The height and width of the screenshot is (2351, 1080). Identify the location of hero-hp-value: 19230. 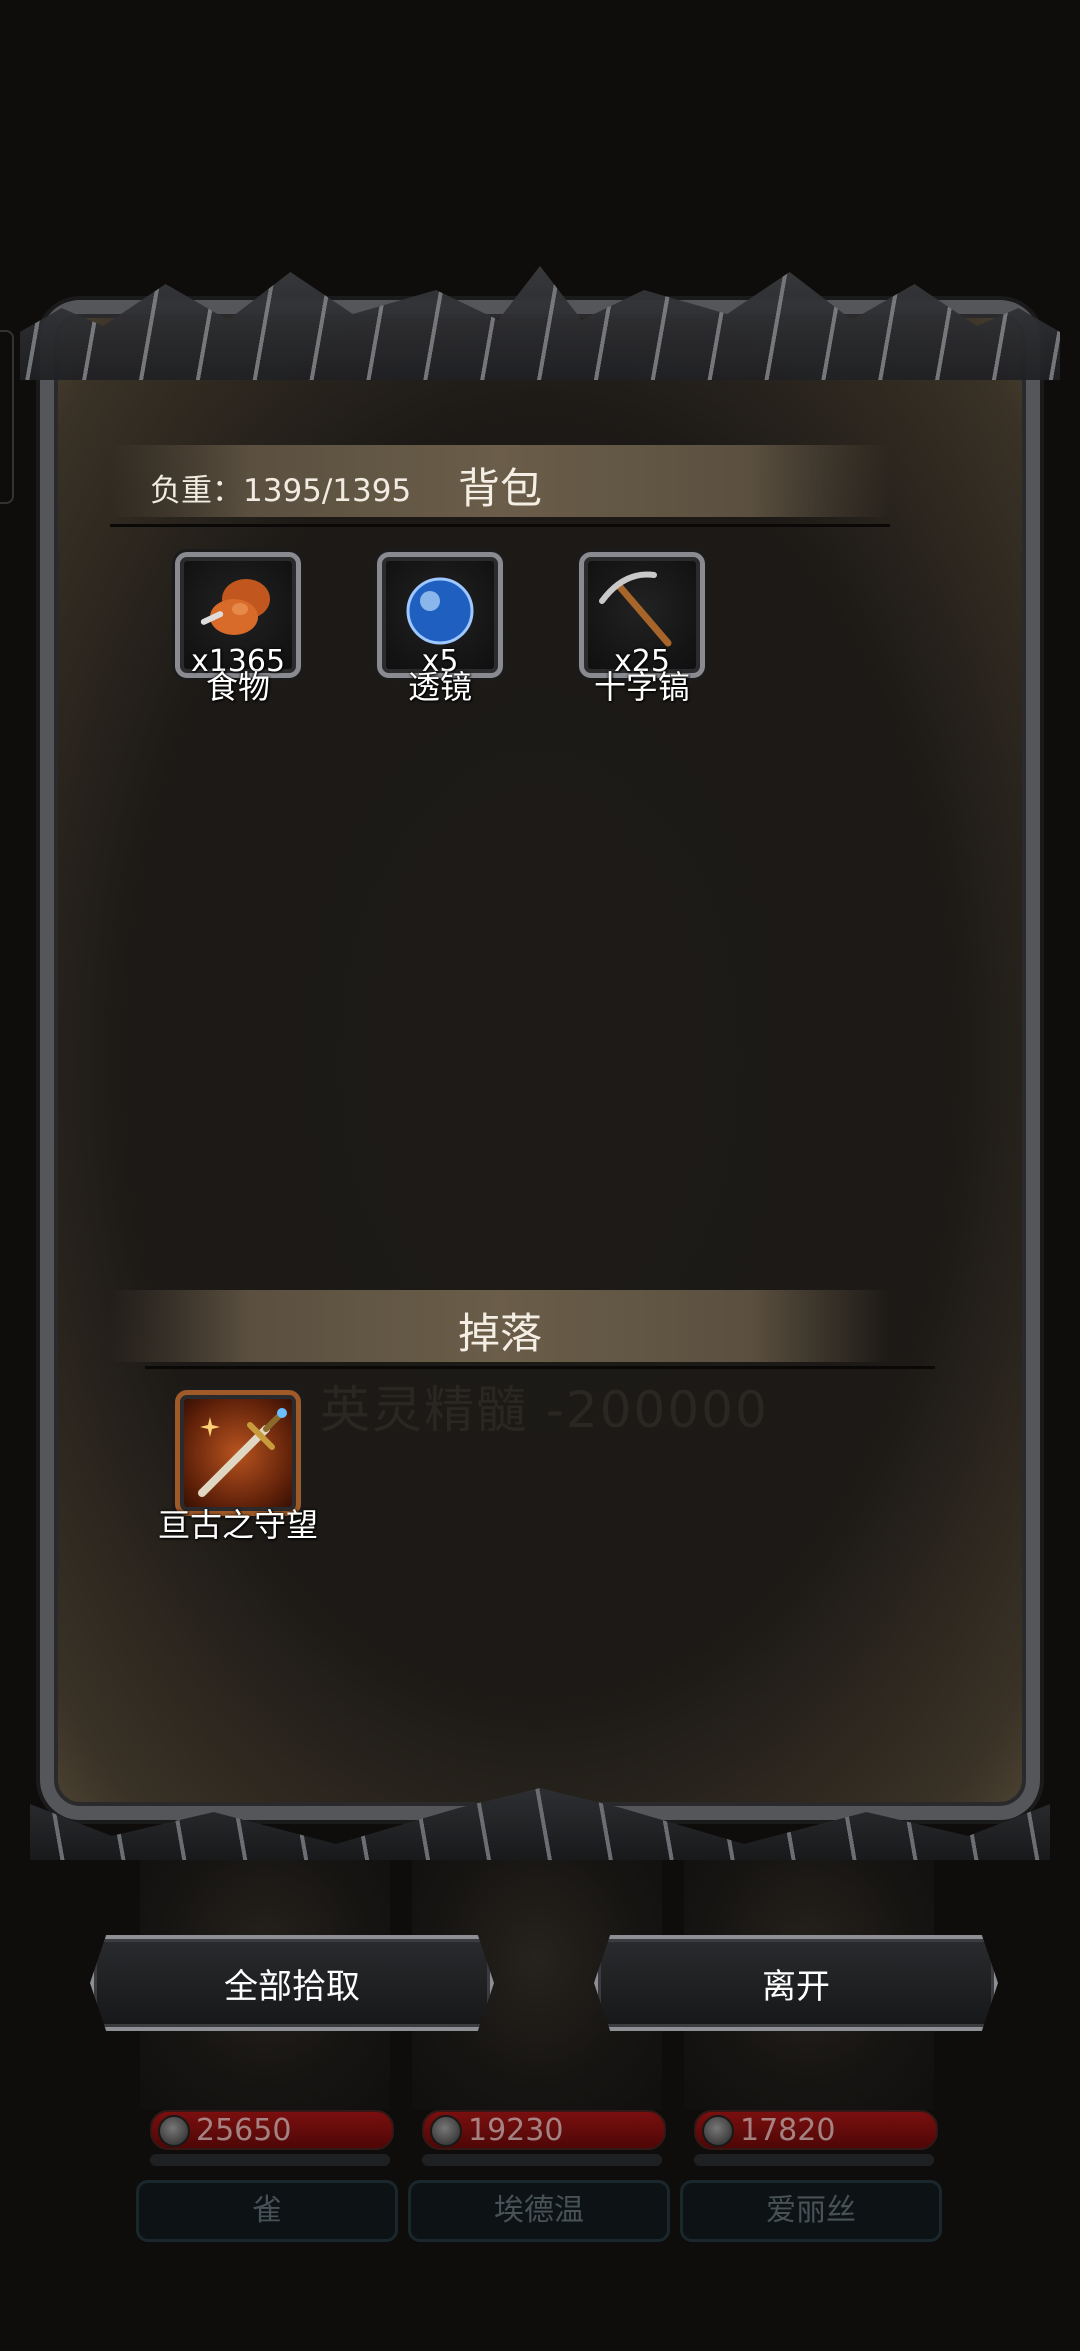
(516, 2130).